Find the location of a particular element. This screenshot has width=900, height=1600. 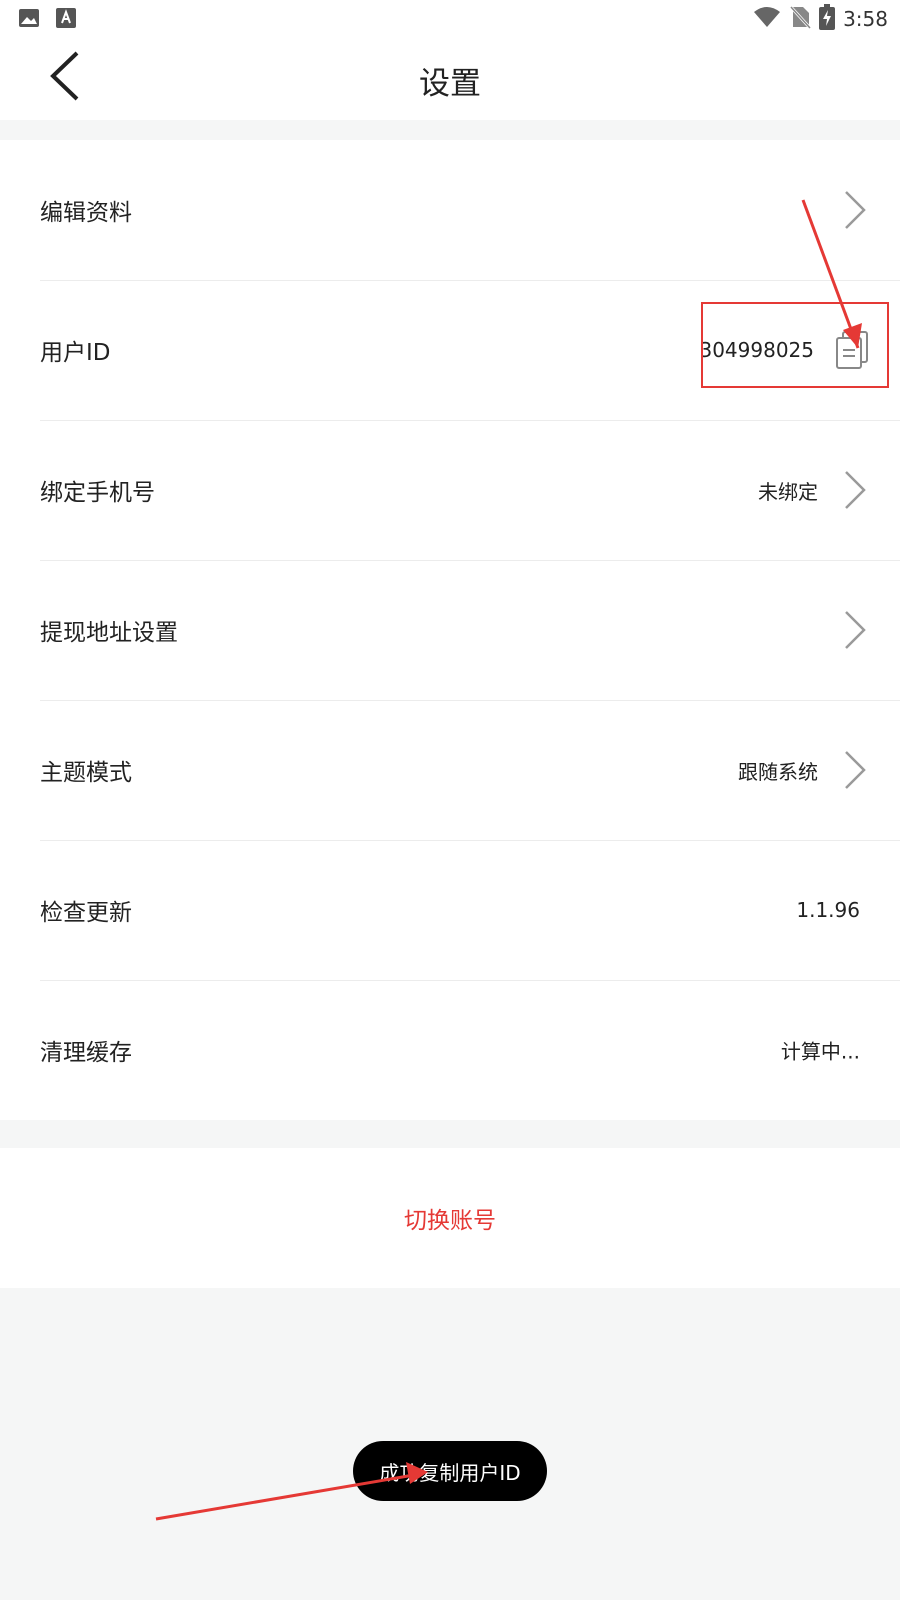

image-icon is located at coordinates (29, 20).